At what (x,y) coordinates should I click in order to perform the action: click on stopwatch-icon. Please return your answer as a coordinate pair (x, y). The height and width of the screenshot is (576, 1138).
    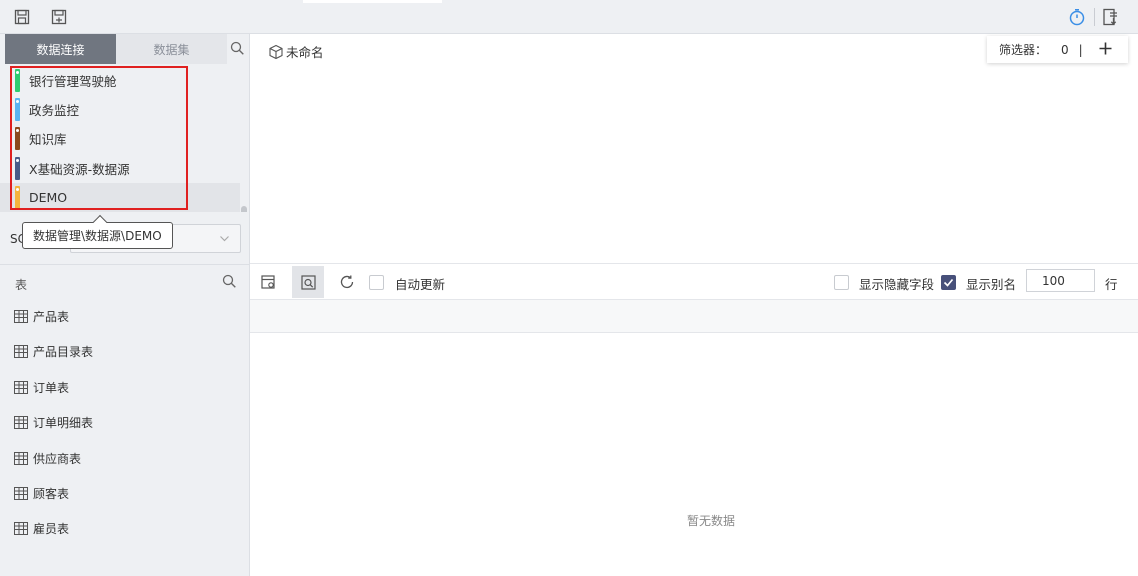
    Looking at the image, I should click on (1077, 17).